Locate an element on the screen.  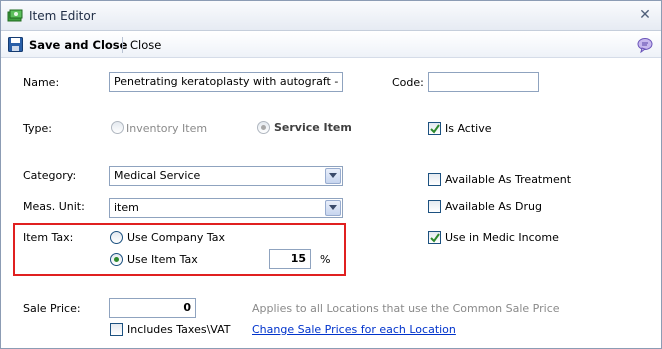
service-item-label: Service Item is located at coordinates (313, 127).